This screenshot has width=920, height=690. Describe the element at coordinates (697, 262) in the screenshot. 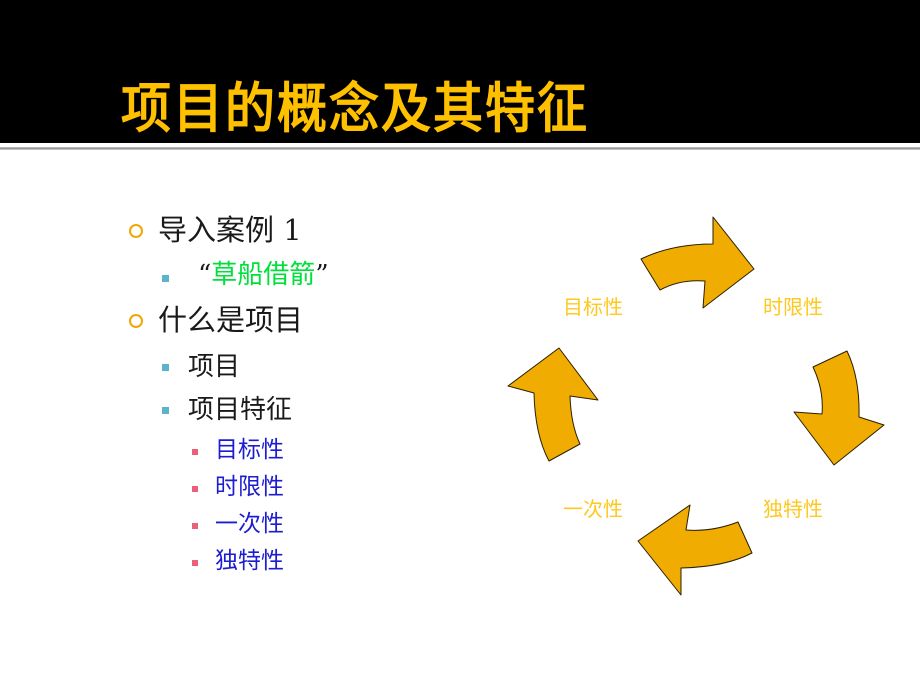

I see `arrow-top-right` at that location.